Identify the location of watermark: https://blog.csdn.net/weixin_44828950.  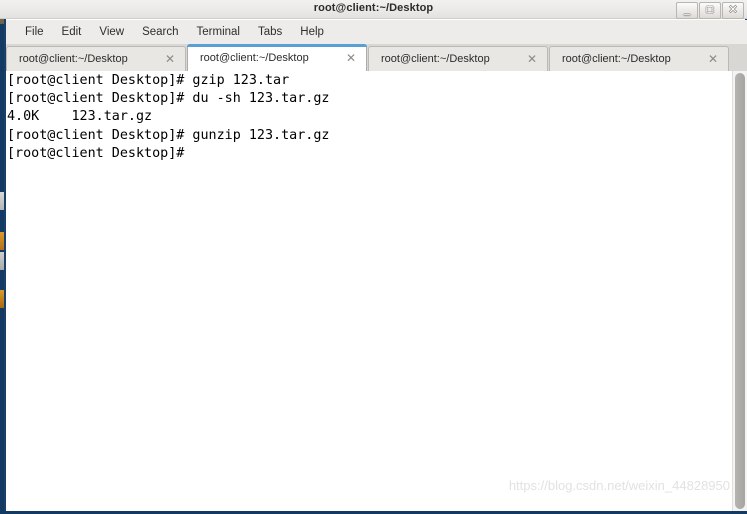
(619, 485).